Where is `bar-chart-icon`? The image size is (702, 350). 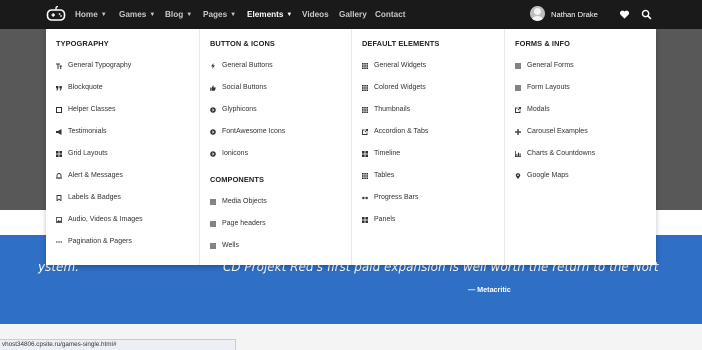
bar-chart-icon is located at coordinates (518, 154).